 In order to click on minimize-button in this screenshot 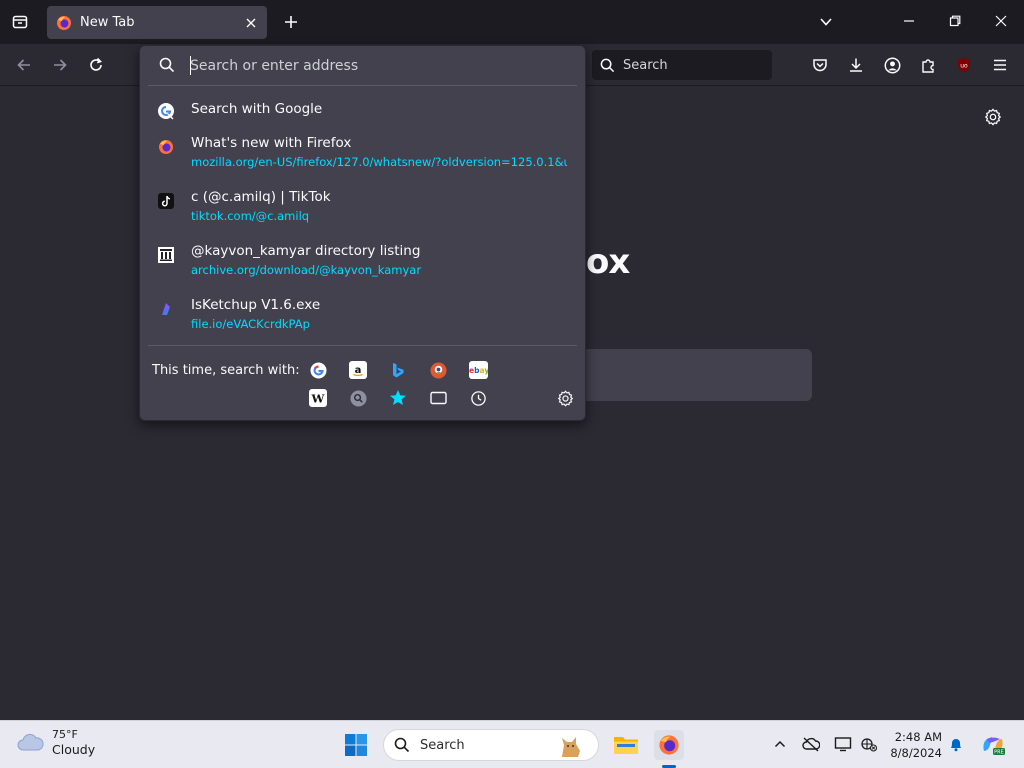, I will do `click(909, 21)`.